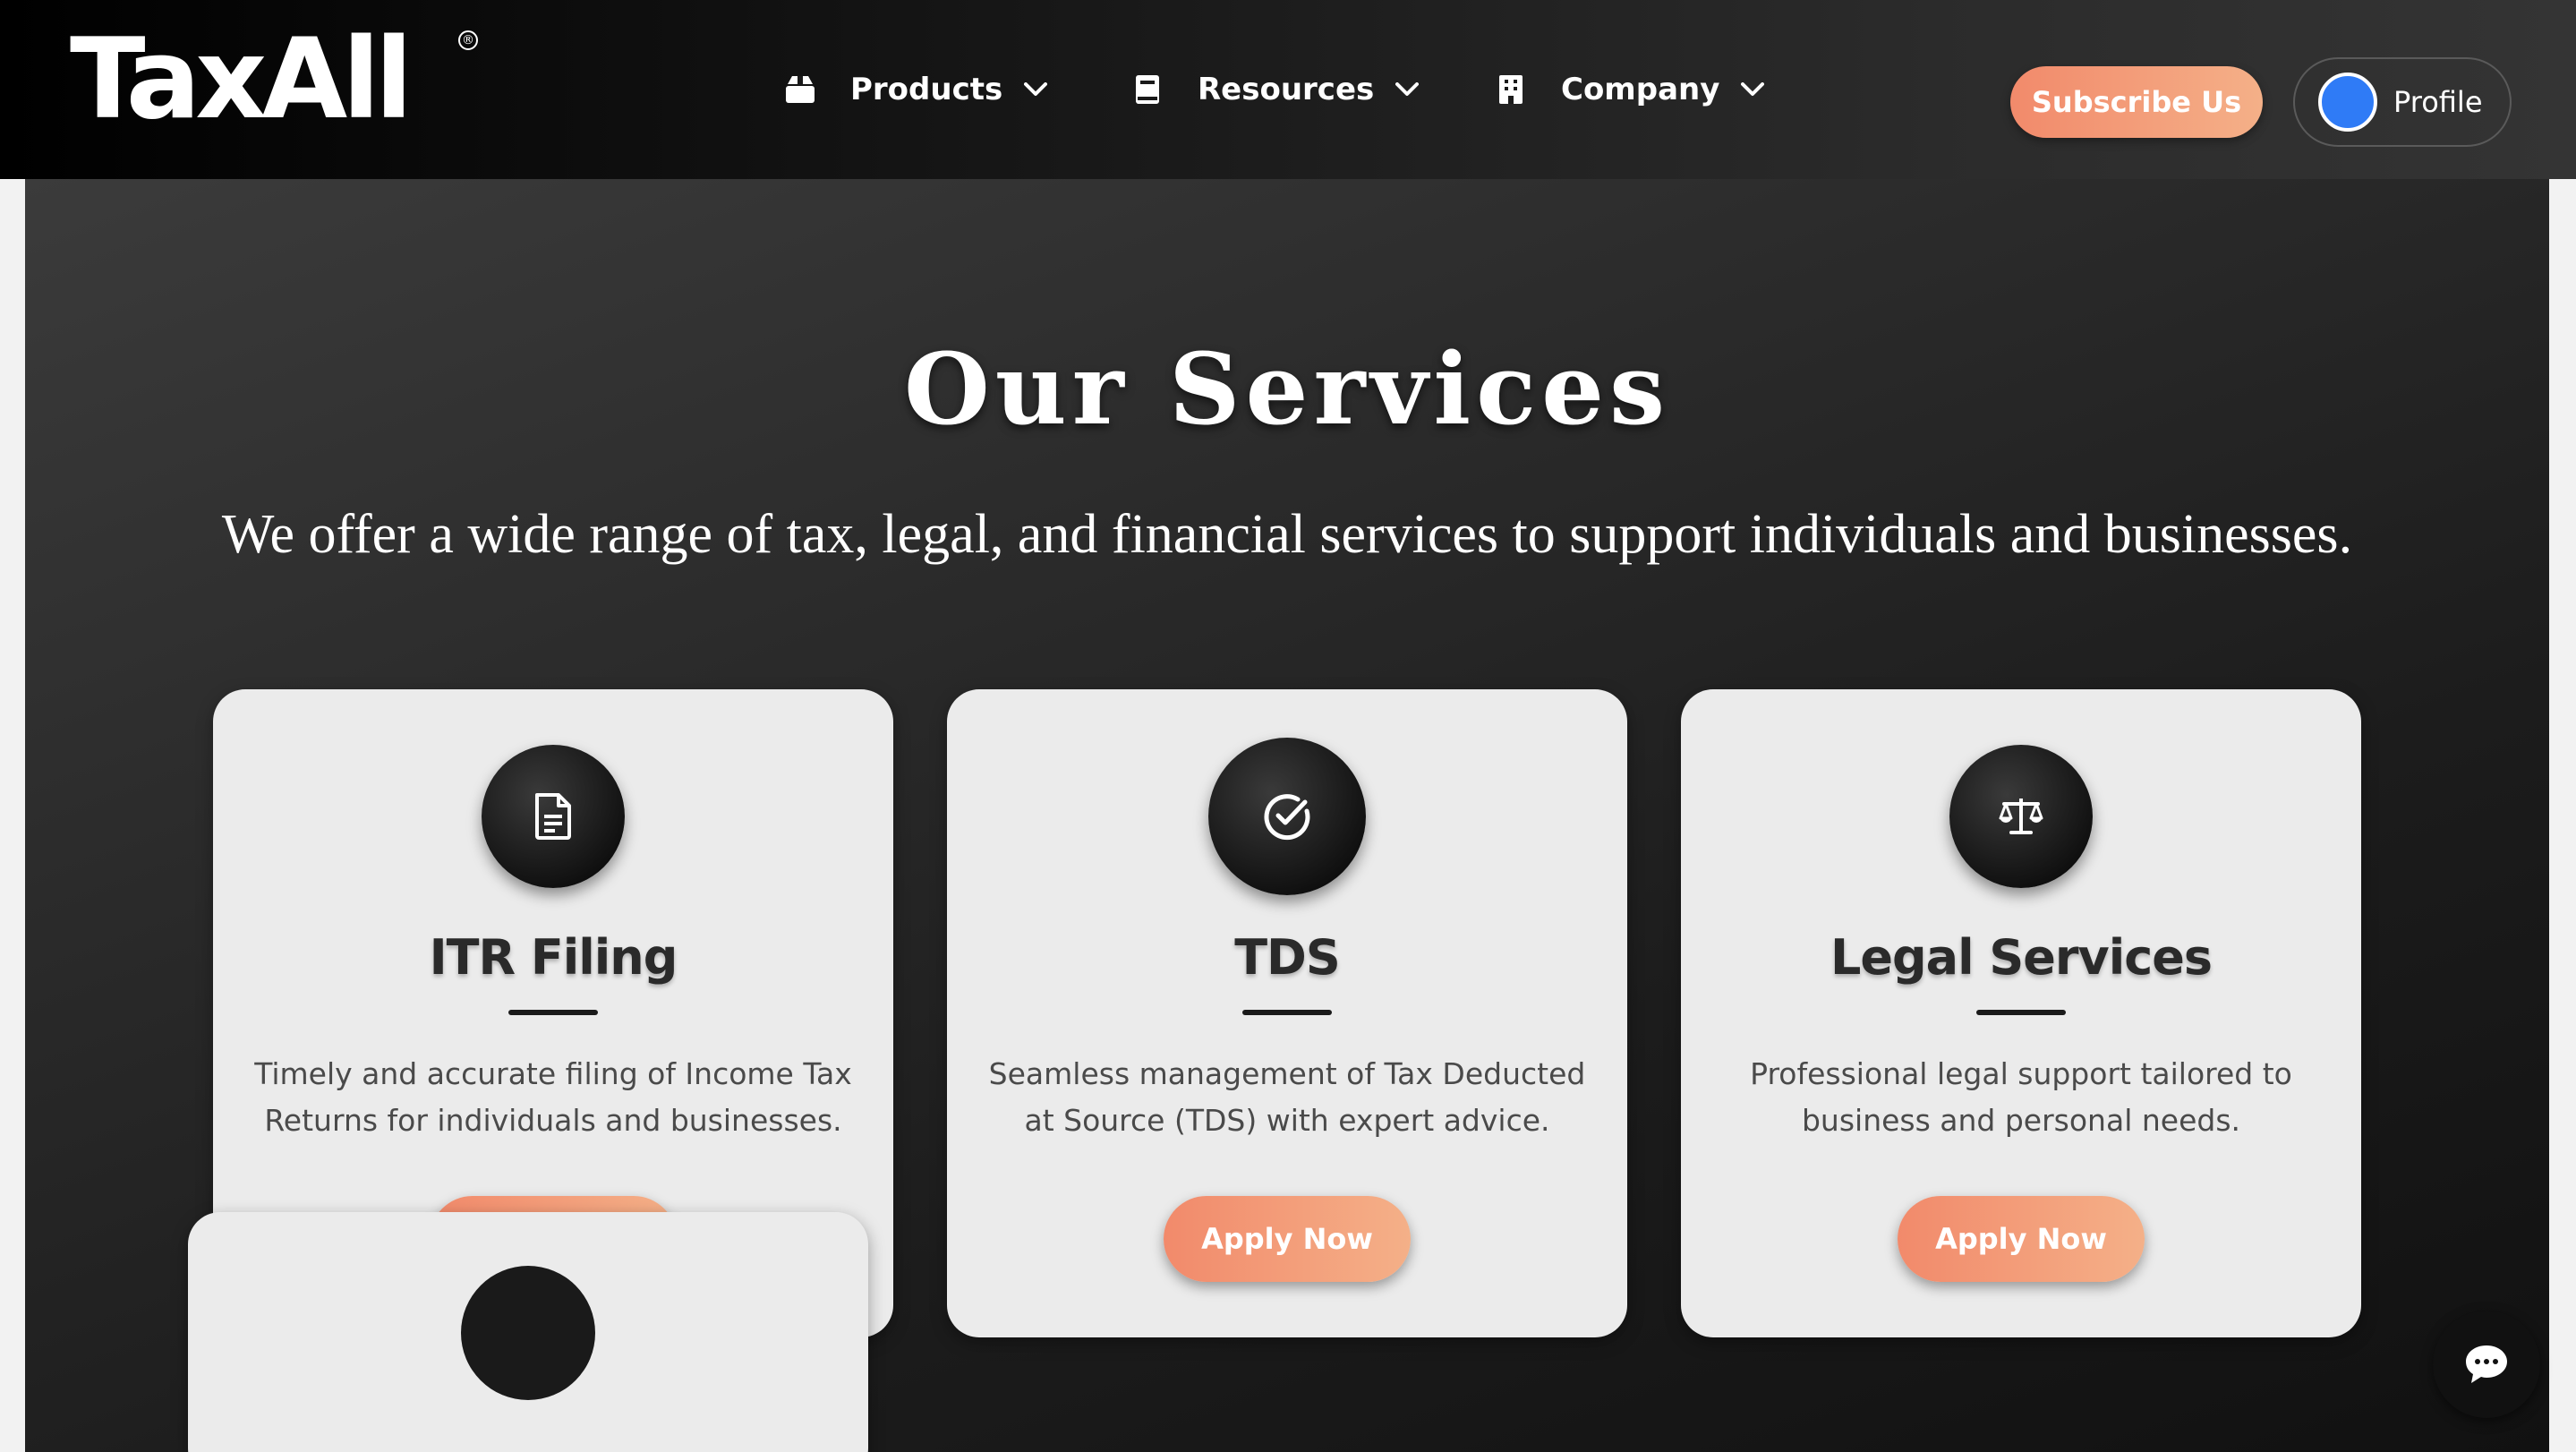 The width and height of the screenshot is (2576, 1452). I want to click on nav-products: Products, so click(915, 89).